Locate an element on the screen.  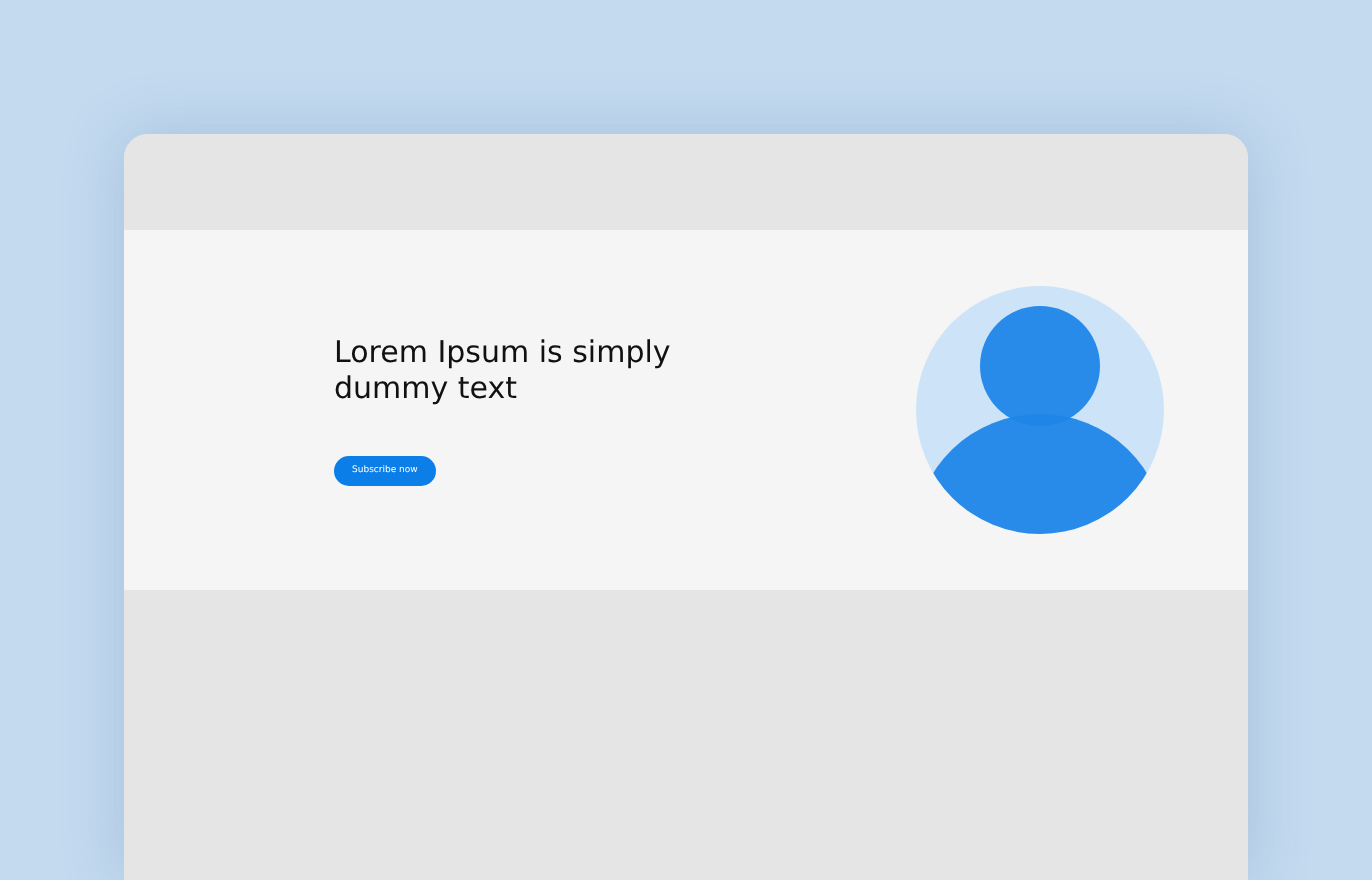
hero-heading: Lorem Ipsum is simply dummy text is located at coordinates (503, 370).